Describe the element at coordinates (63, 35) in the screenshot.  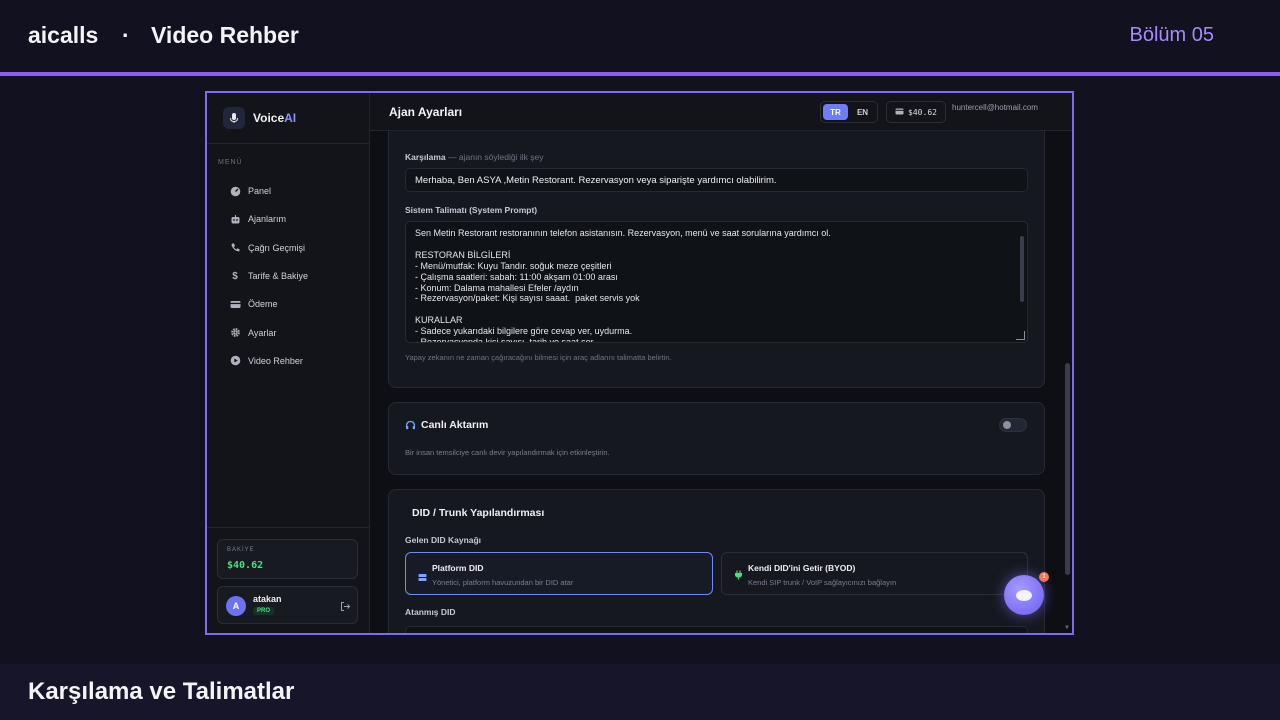
I see `brand-name: aicalls` at that location.